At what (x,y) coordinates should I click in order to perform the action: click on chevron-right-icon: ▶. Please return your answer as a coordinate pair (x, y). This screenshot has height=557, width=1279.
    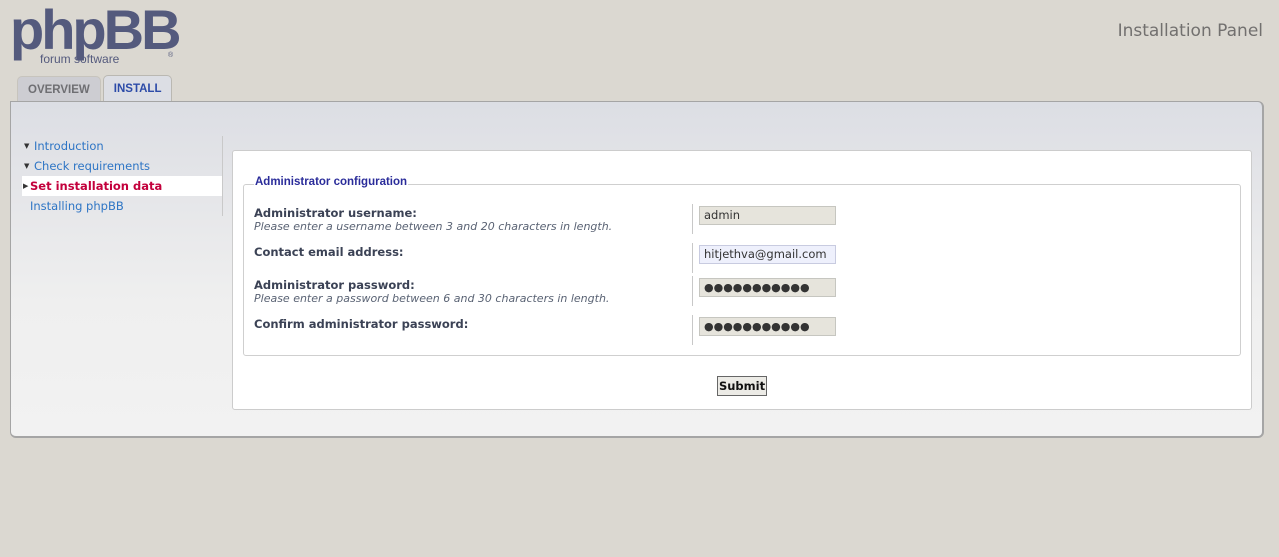
    Looking at the image, I should click on (26, 186).